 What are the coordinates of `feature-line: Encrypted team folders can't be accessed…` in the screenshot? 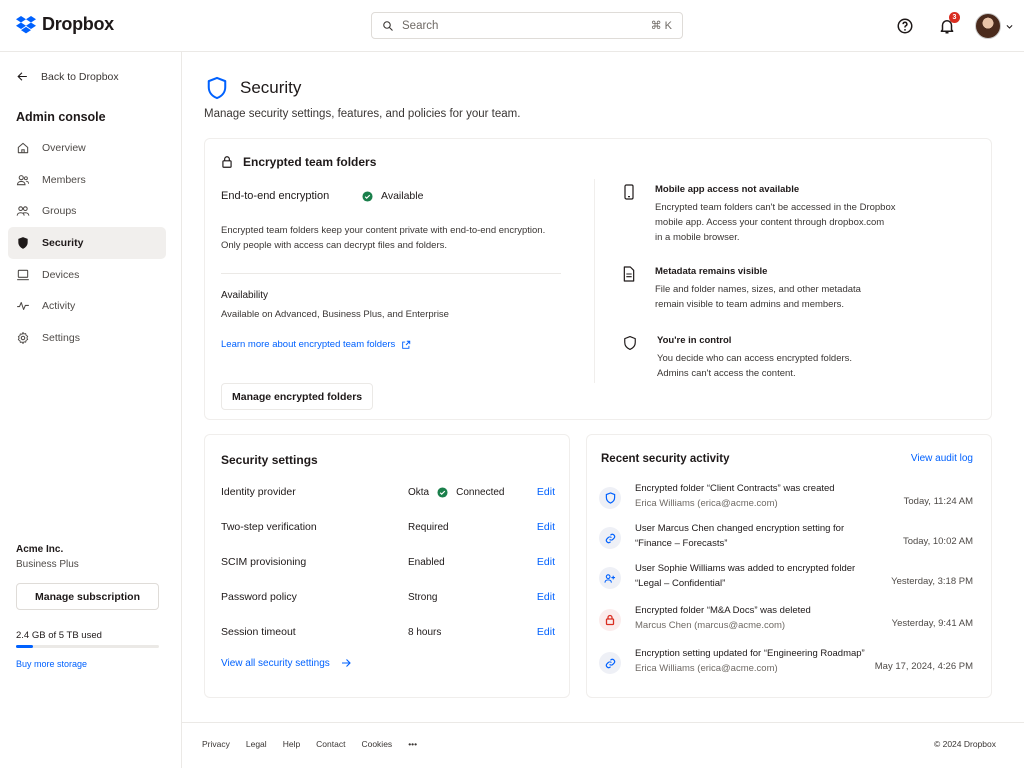 It's located at (775, 207).